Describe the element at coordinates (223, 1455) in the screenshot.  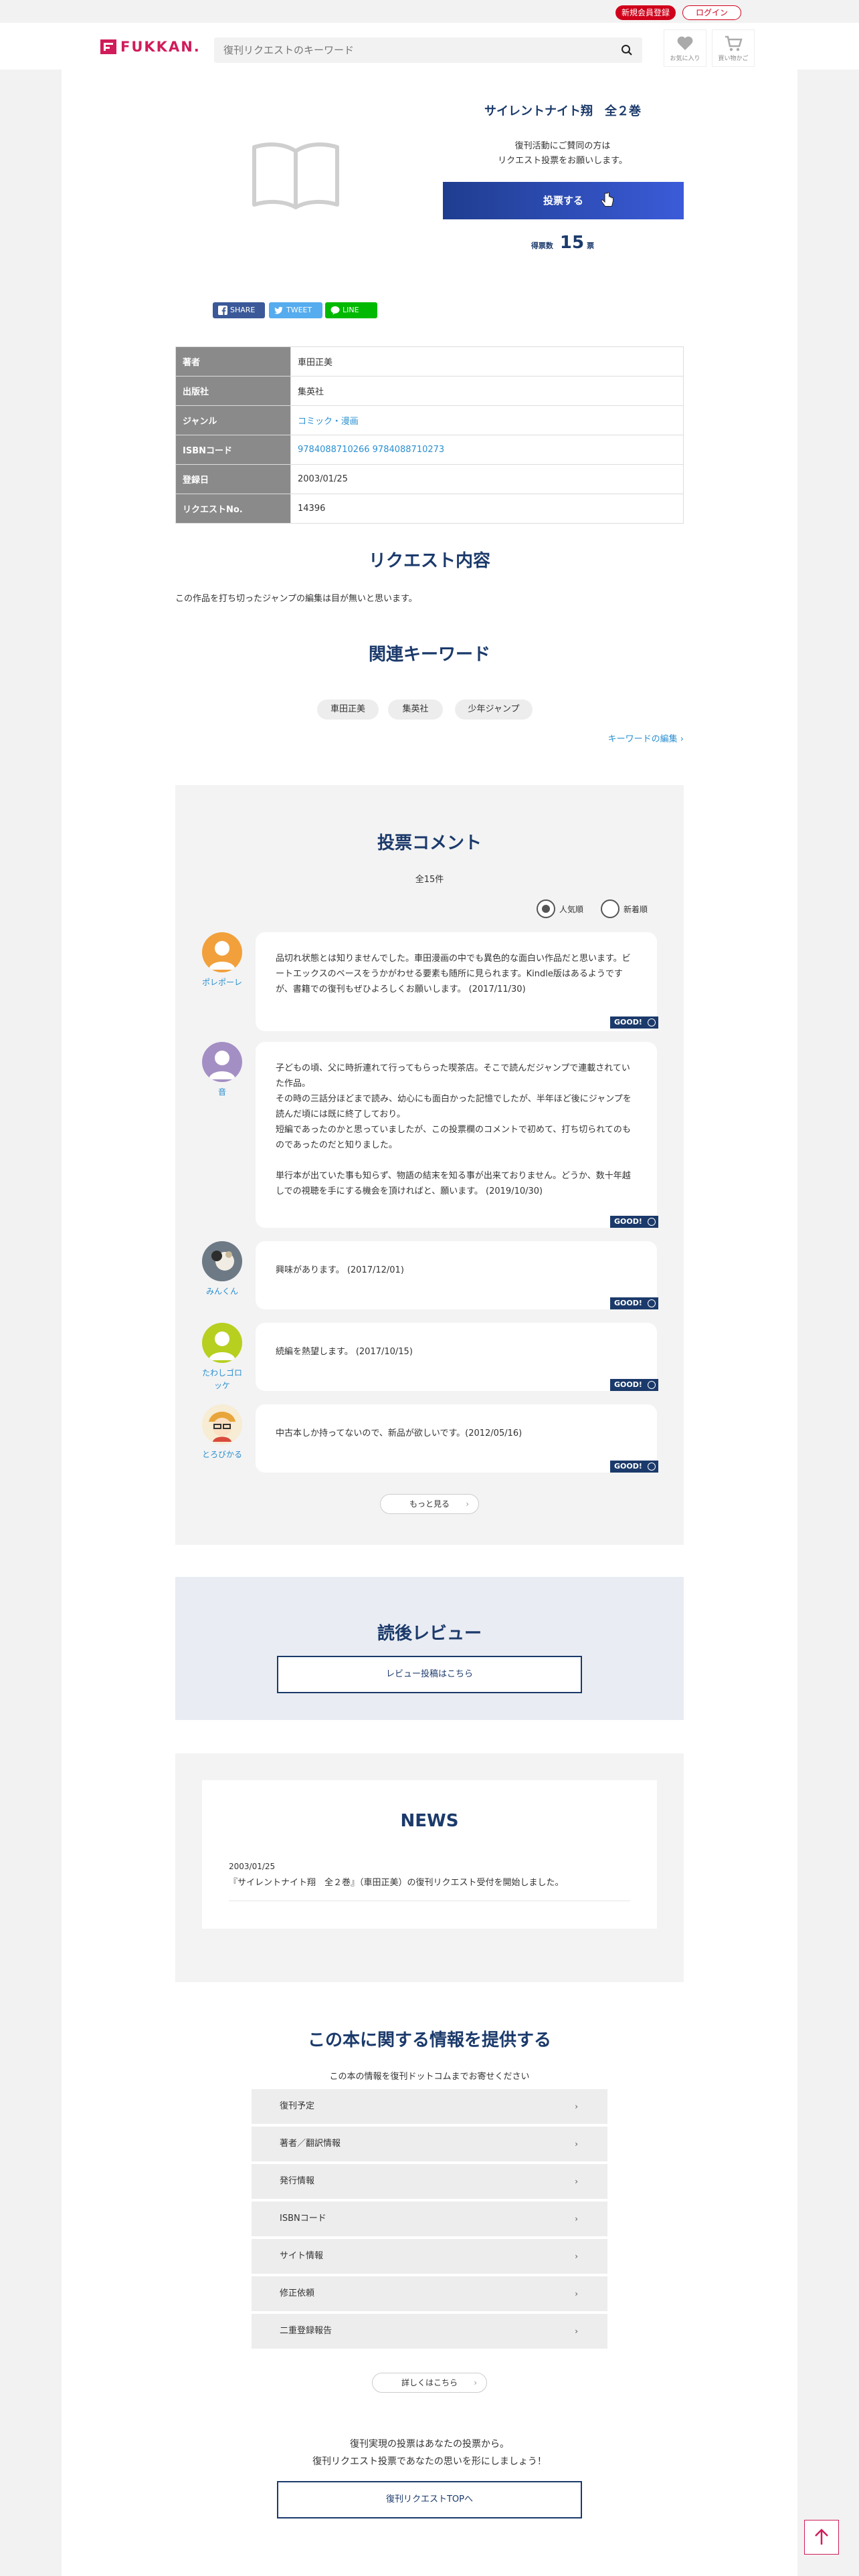
I see `comment-user-name: とろびかる` at that location.